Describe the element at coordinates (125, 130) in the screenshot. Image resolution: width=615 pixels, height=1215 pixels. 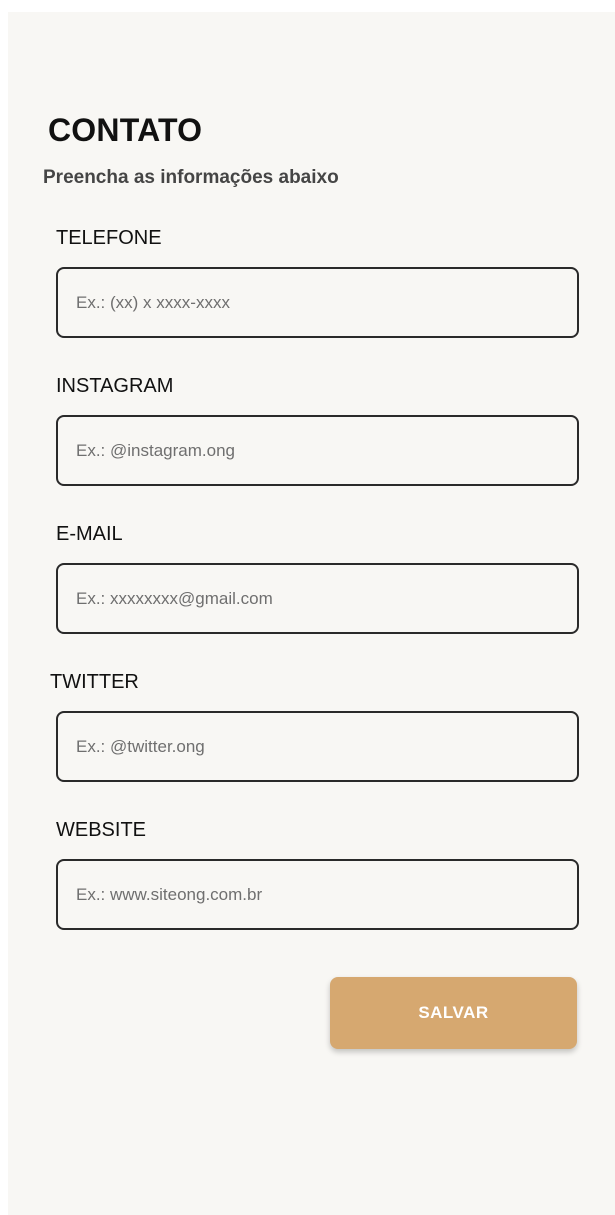
I see `page-title: CONTATO` at that location.